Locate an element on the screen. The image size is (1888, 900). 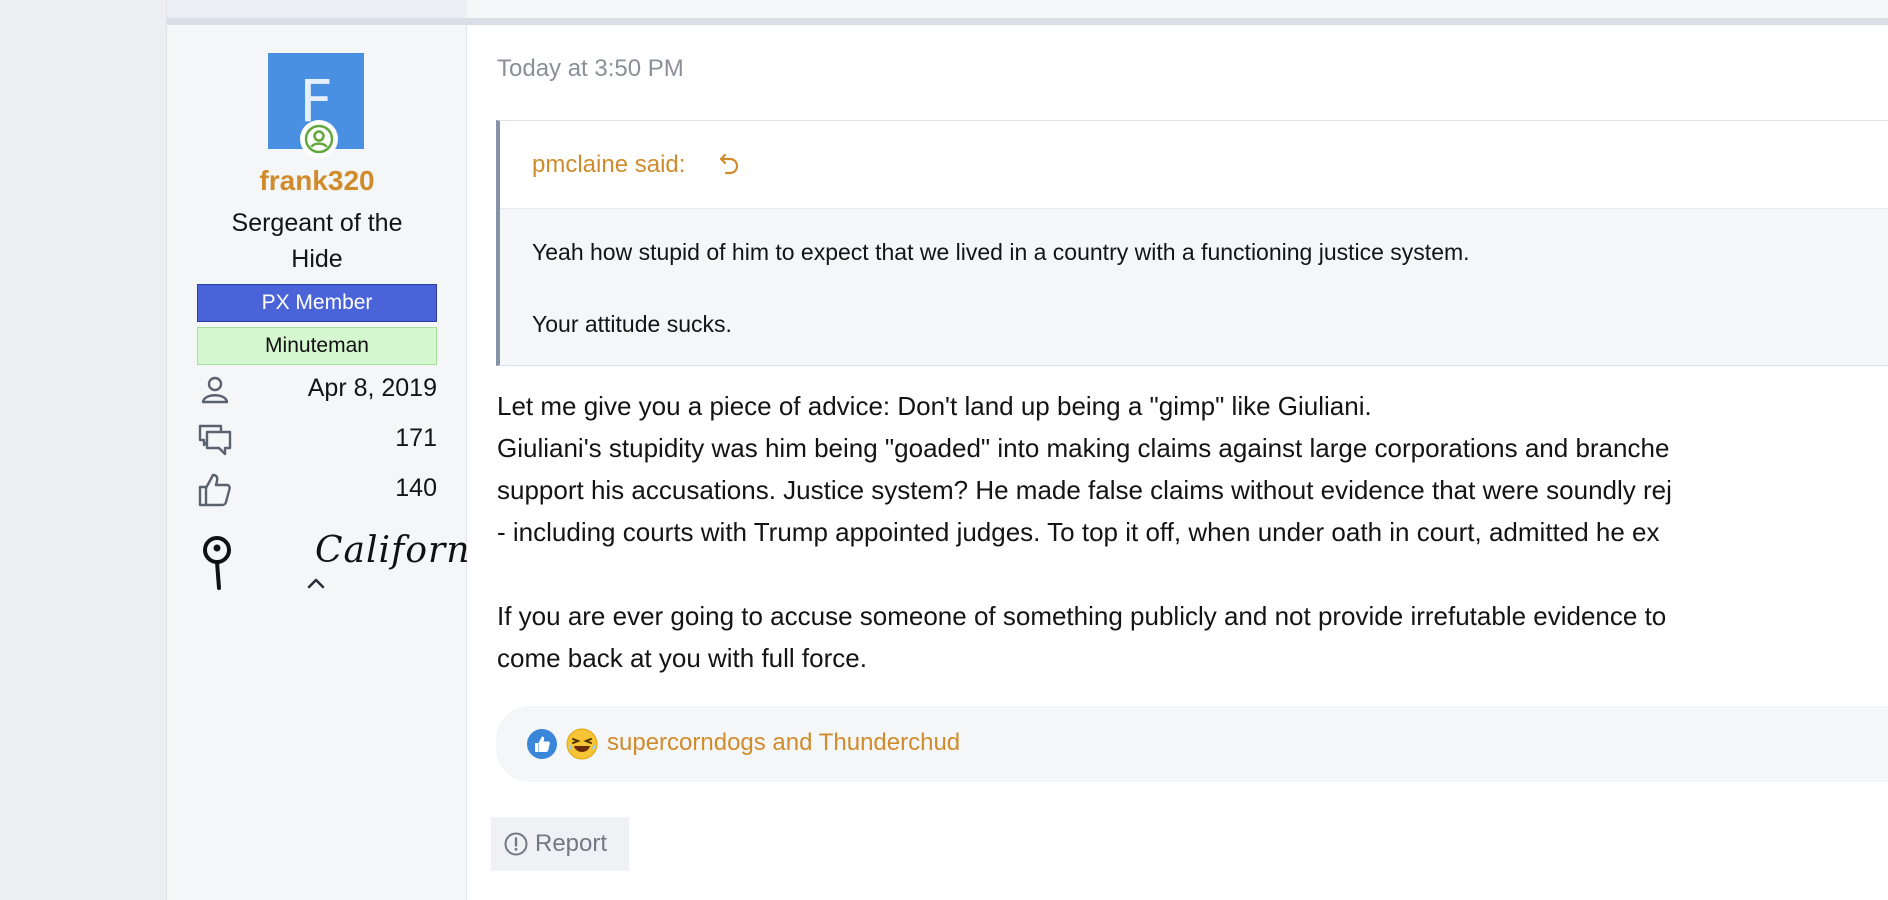
alert-circle-icon is located at coordinates (516, 844).